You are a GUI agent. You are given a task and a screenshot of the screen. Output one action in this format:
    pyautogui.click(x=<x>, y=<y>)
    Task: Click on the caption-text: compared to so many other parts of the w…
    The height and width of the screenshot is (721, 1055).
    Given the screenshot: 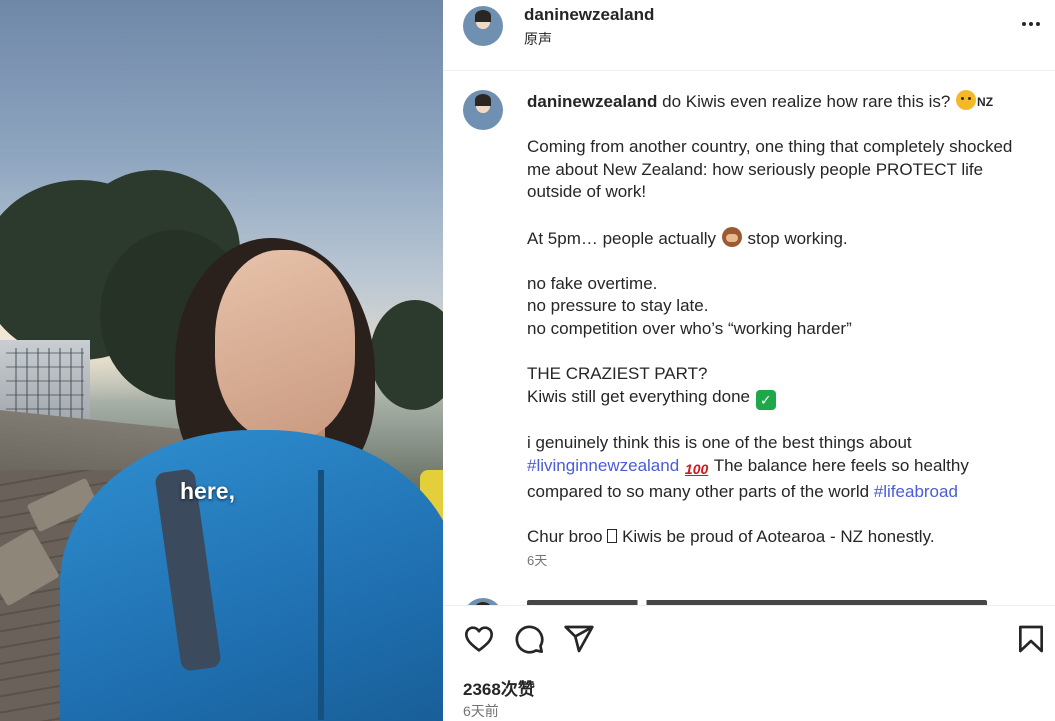 What is the action you would take?
    pyautogui.click(x=698, y=491)
    